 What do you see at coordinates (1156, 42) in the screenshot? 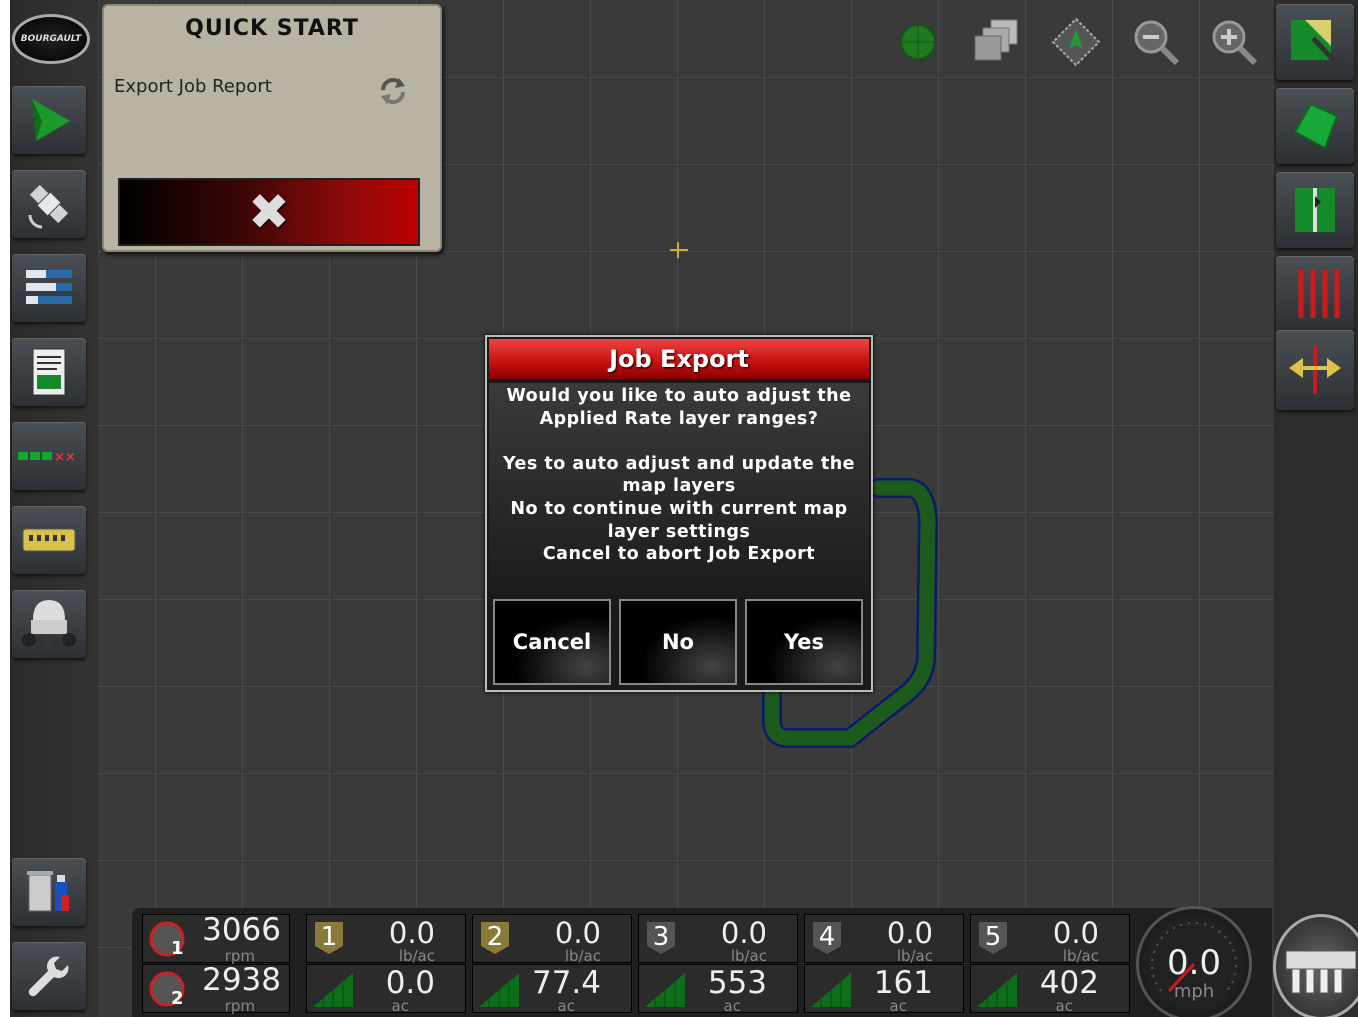
I see `zoom-out-button` at bounding box center [1156, 42].